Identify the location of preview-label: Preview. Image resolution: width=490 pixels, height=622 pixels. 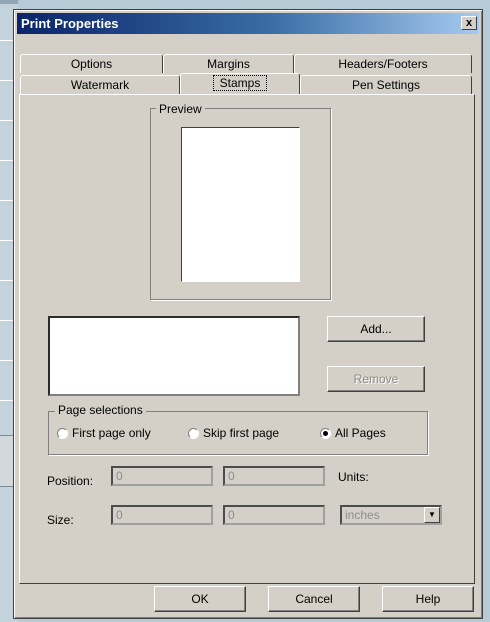
(180, 109).